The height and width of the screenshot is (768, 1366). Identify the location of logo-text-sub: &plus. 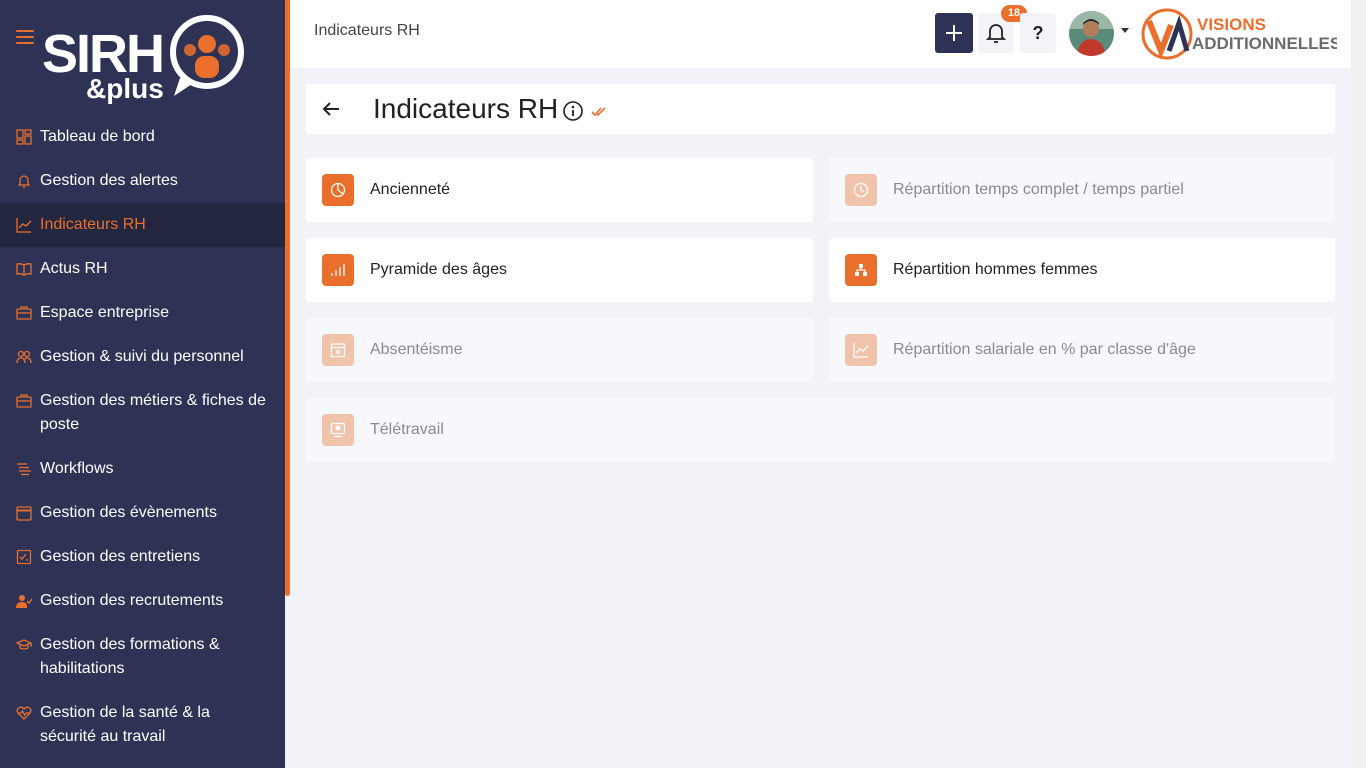
(125, 88).